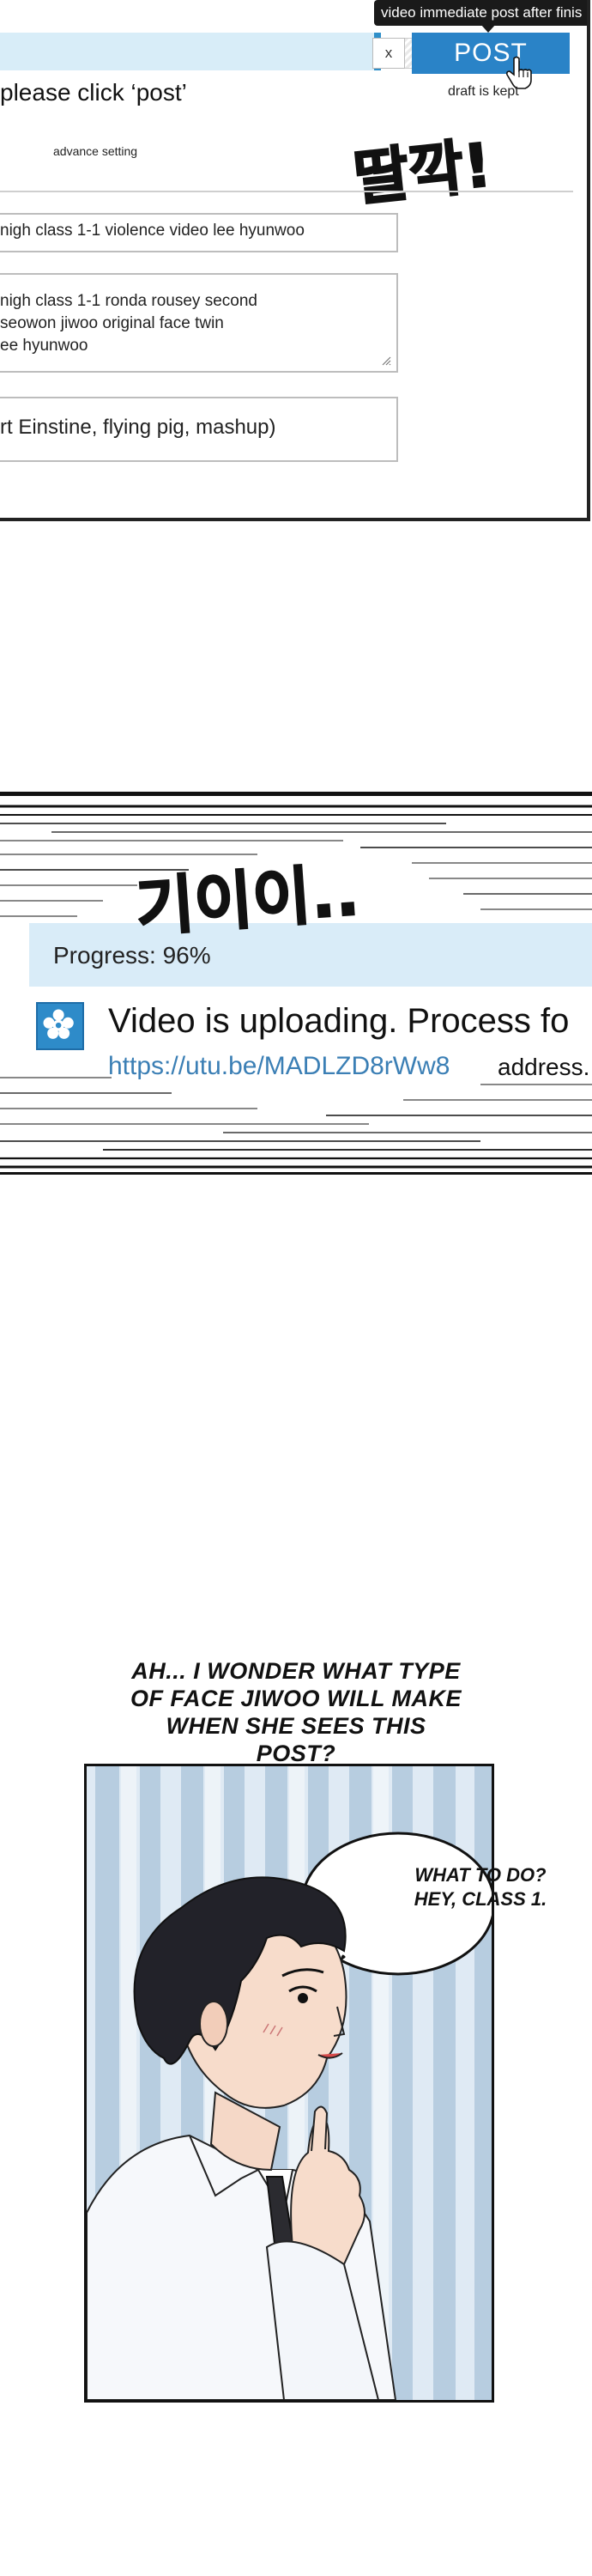 The width and height of the screenshot is (592, 2576). What do you see at coordinates (199, 430) in the screenshot?
I see `video-tags-field: rt Einstine, flying pig, mashup)` at bounding box center [199, 430].